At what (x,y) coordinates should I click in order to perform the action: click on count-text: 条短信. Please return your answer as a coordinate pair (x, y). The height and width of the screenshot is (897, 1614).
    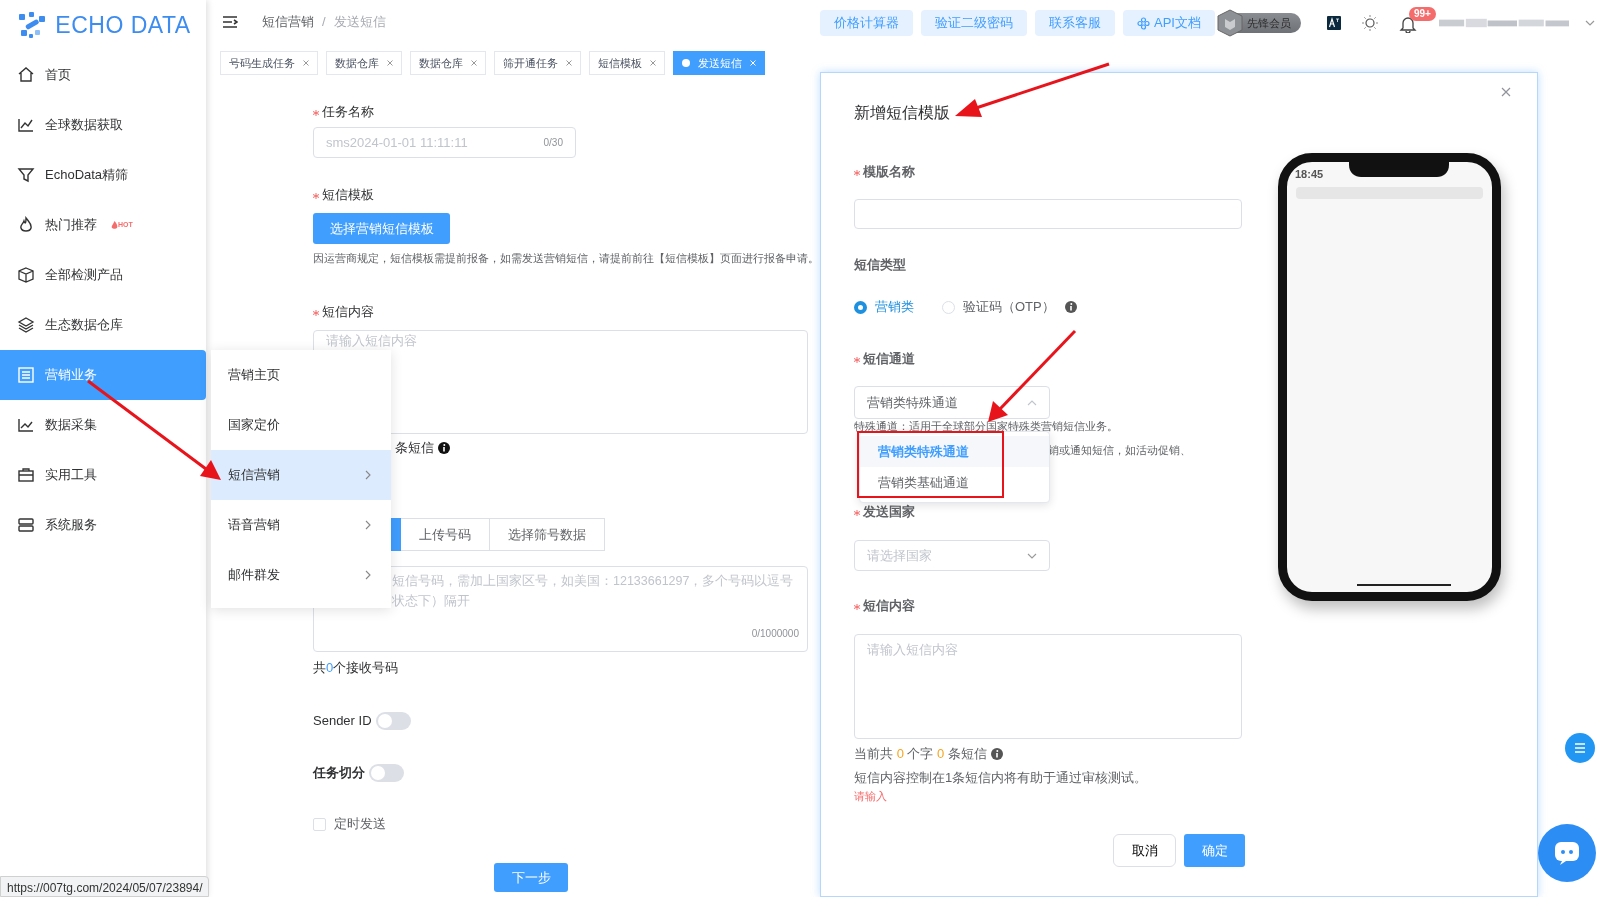
    Looking at the image, I should click on (414, 448).